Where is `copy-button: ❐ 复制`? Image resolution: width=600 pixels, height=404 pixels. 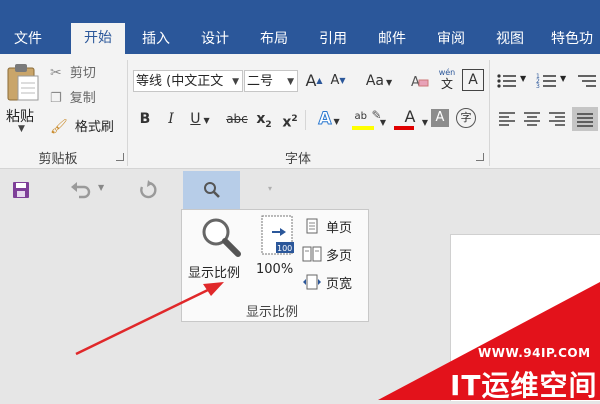
copy-button: ❐ 复制 is located at coordinates (73, 99).